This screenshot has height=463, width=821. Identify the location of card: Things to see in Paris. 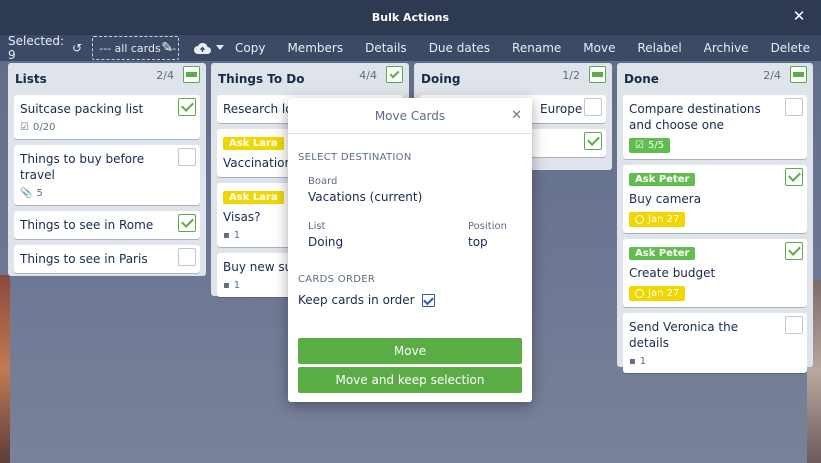
(107, 259).